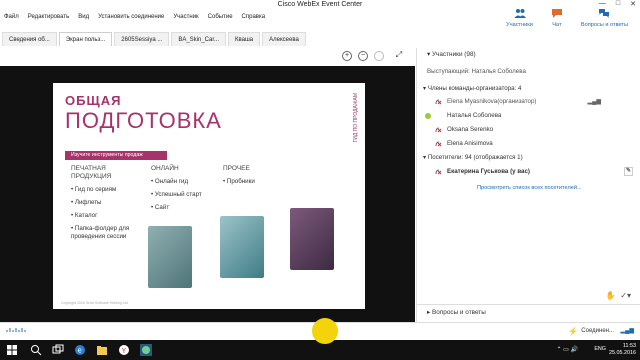 The height and width of the screenshot is (360, 640). I want to click on windows-start-icon, so click(12, 350).